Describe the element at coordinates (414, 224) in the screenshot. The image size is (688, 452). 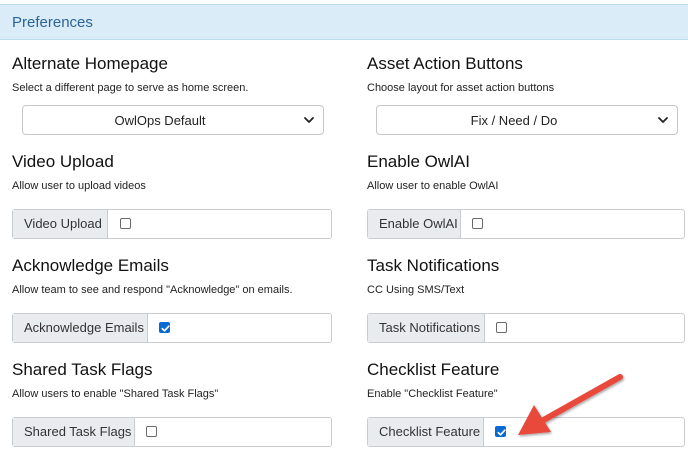
I see `enable-owlai-label: Enable OwlAI` at that location.